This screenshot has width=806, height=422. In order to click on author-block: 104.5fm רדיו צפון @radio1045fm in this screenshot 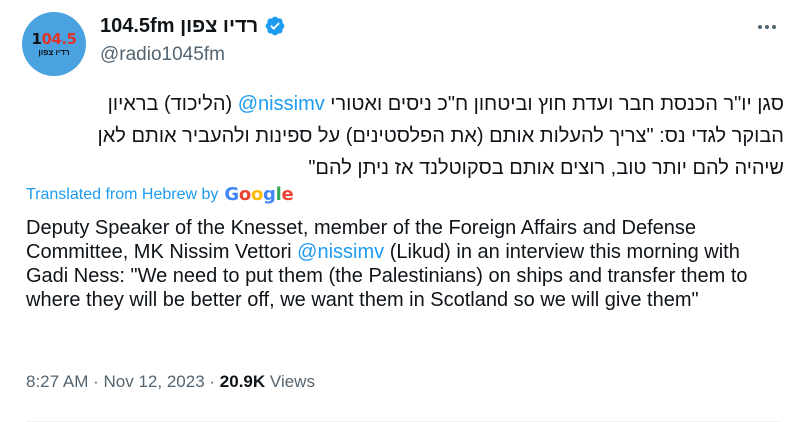, I will do `click(193, 40)`.